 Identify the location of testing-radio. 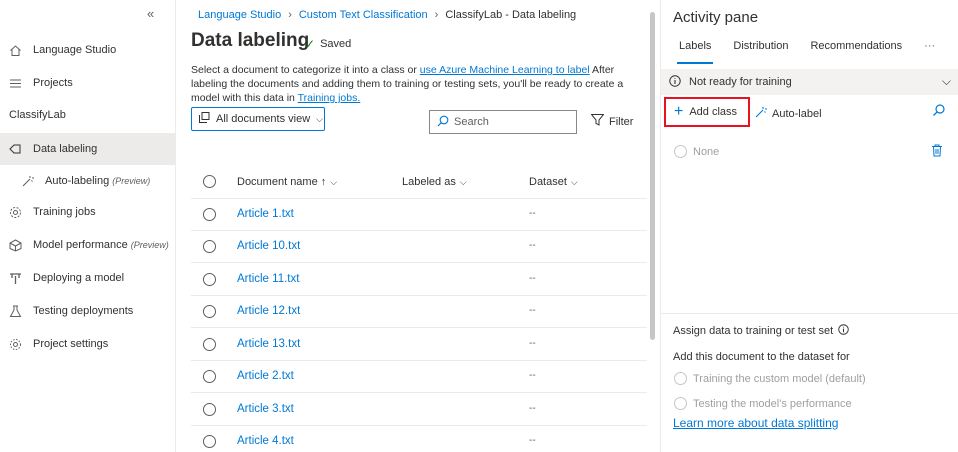
(680, 403).